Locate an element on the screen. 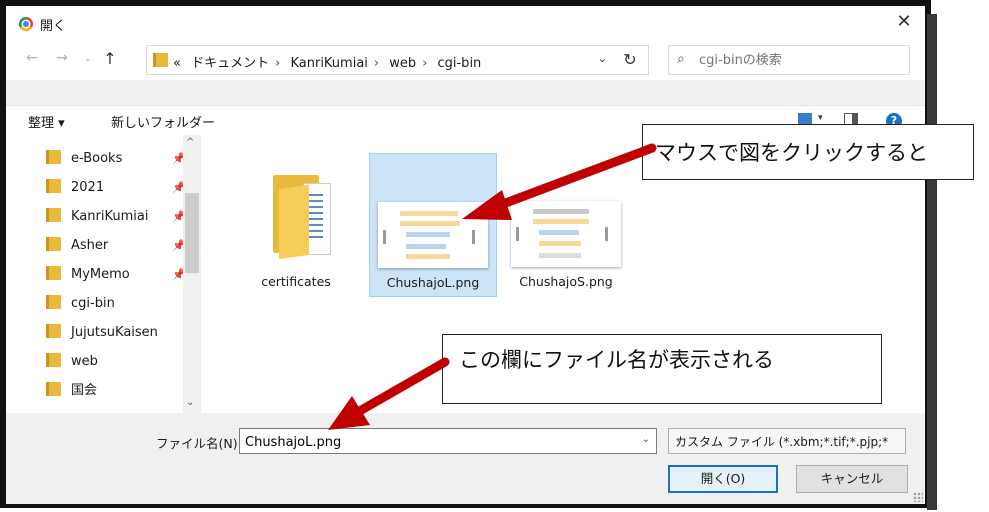 The height and width of the screenshot is (512, 989). dialog-shadow is located at coordinates (932, 262).